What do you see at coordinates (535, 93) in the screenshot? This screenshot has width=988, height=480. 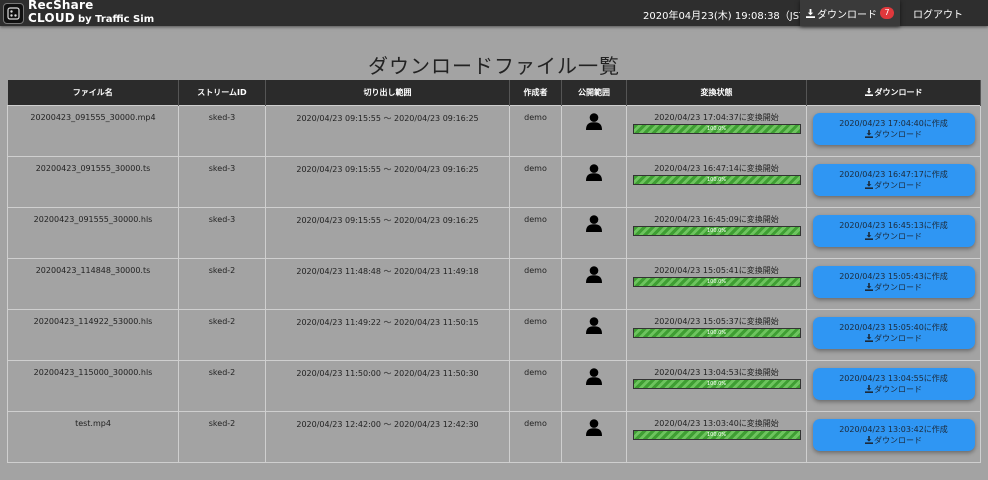 I see `col-header-creator: 作成者` at bounding box center [535, 93].